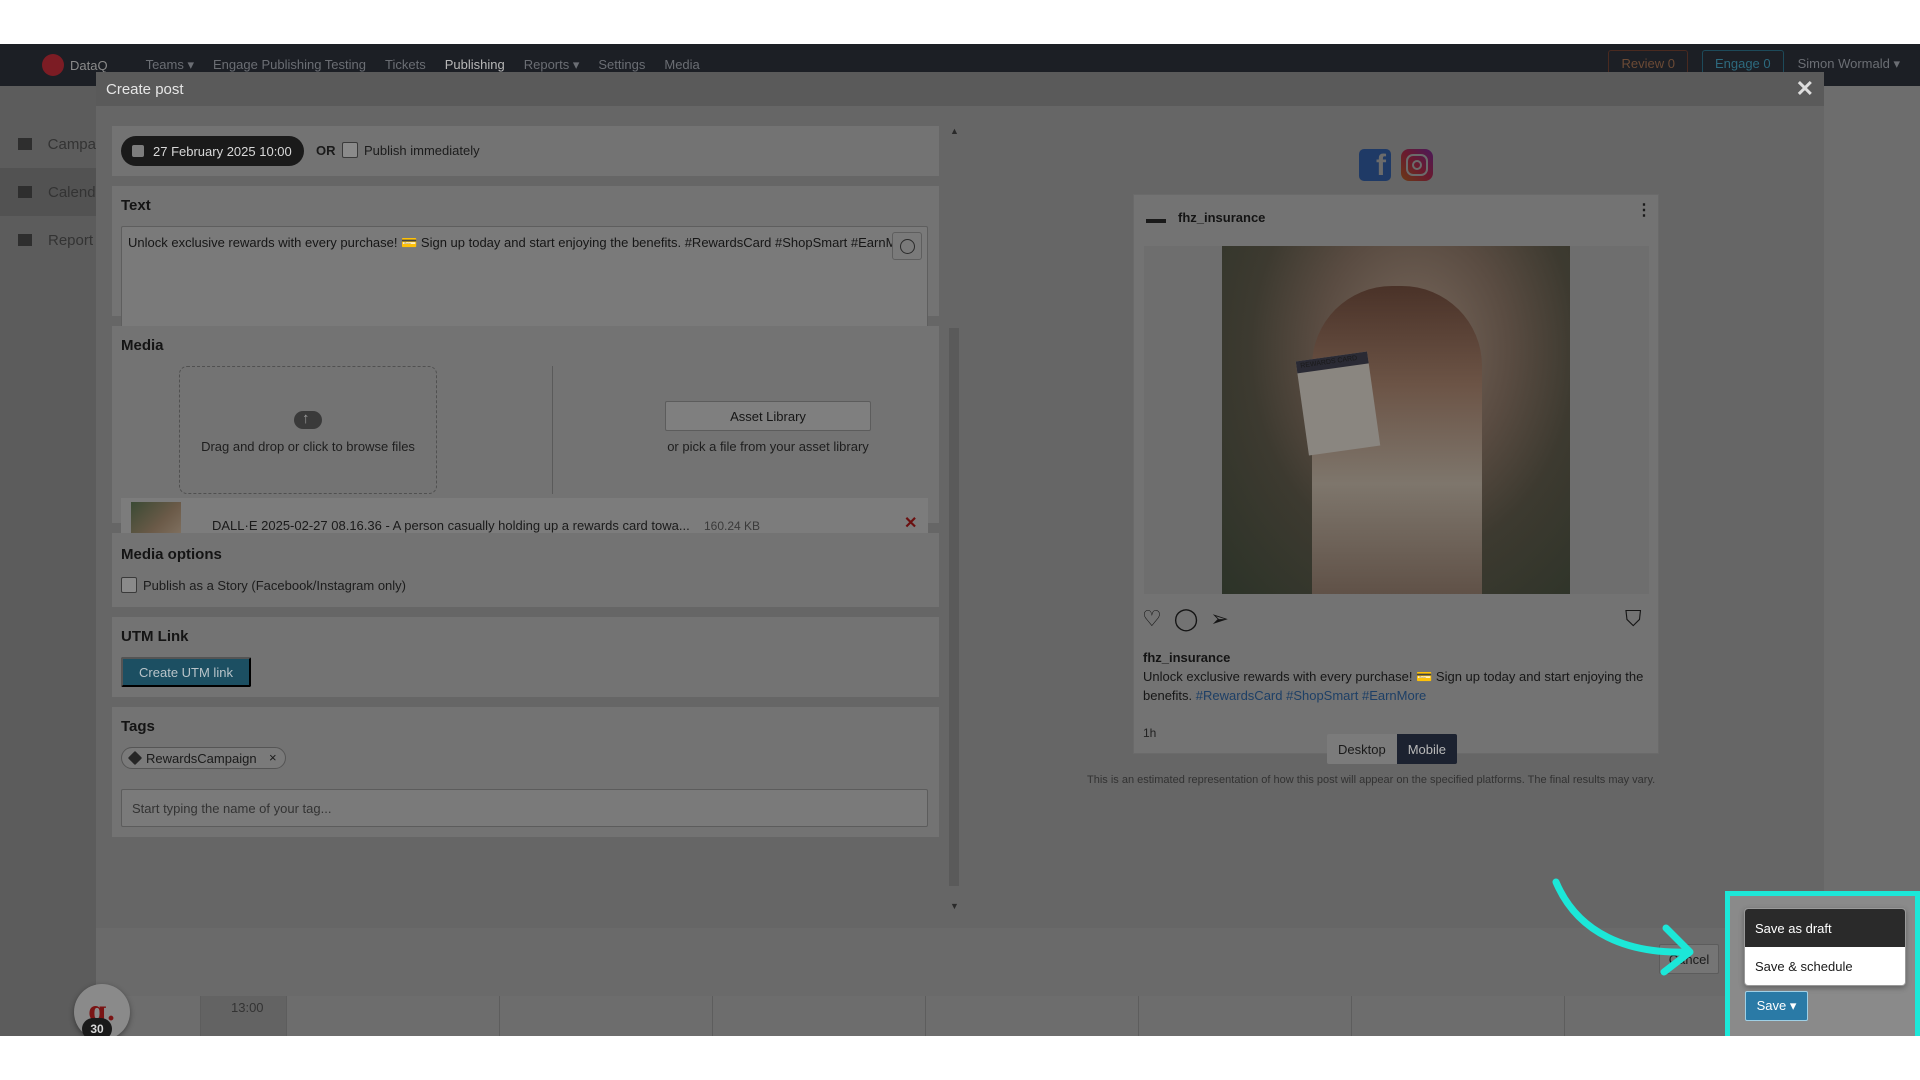 Image resolution: width=1920 pixels, height=1080 pixels. Describe the element at coordinates (71, 144) in the screenshot. I see `sidebar-item-label: Campa` at that location.